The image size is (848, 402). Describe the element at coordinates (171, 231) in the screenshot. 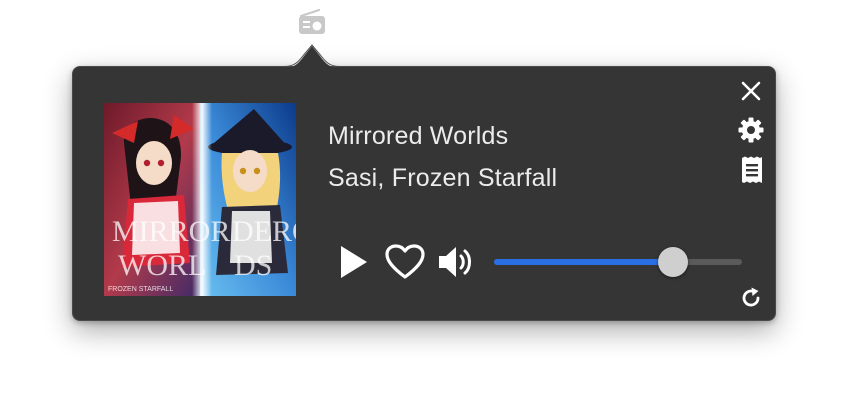

I see `svg-text: MIRROR` at that location.